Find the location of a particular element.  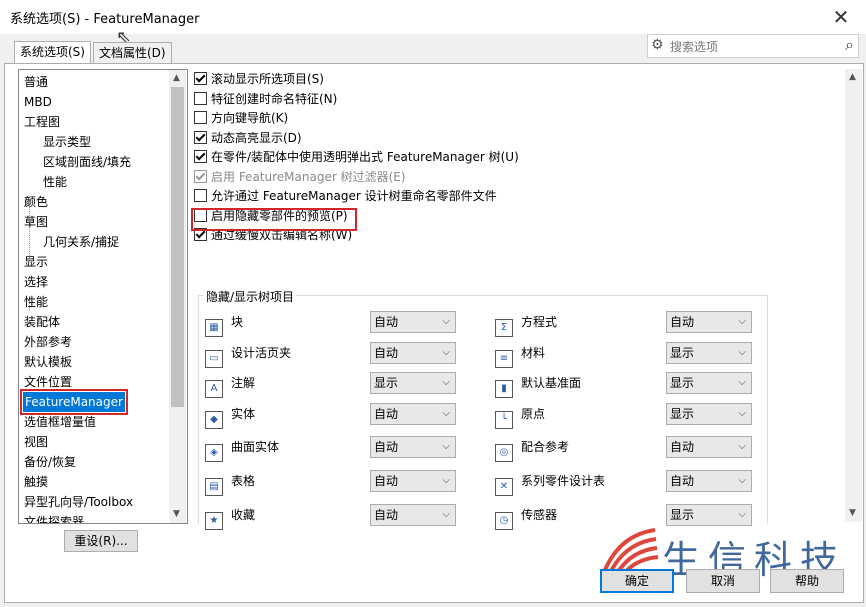

tree-item: 工程图 is located at coordinates (42, 122).